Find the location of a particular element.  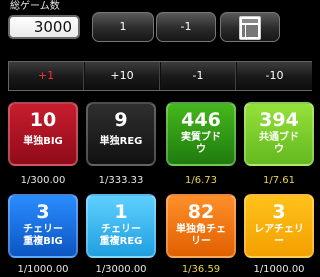

counter-tile-rare-cherry: 3 レアチェリ ー is located at coordinates (279, 226).